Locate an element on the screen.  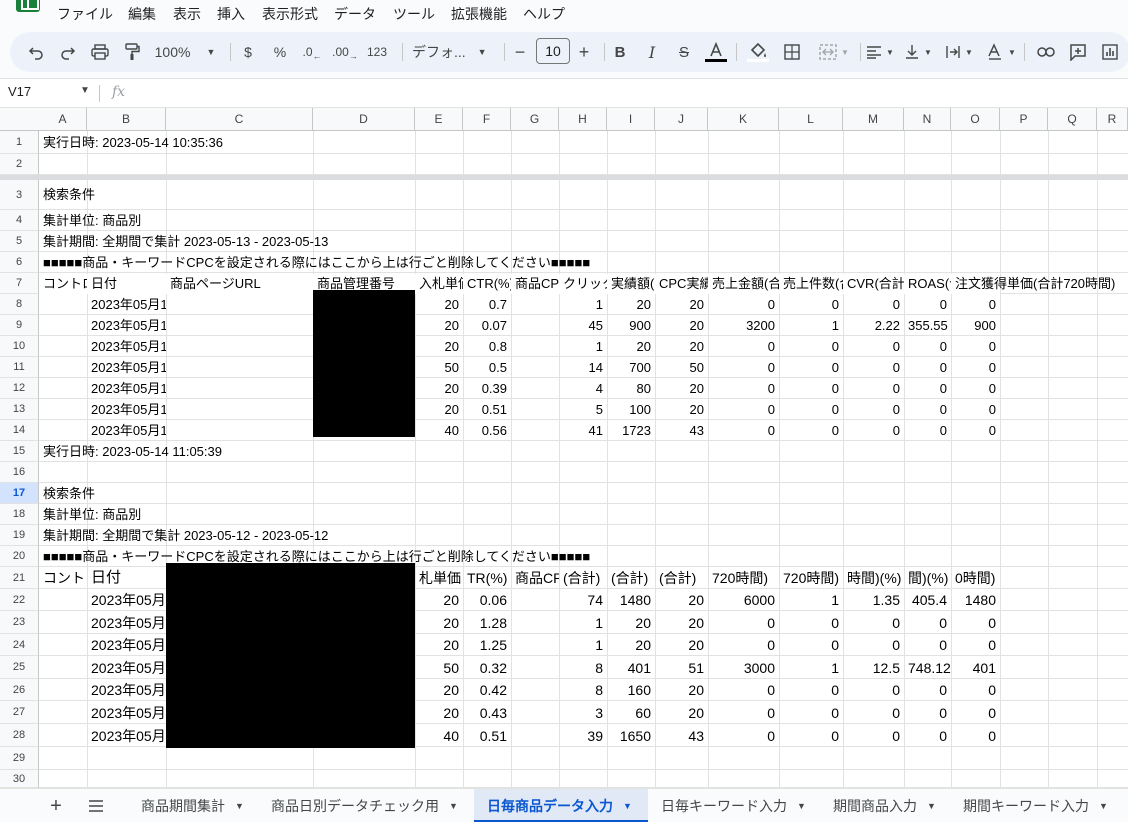
cpc-cell: 43 is located at coordinates (681, 736).